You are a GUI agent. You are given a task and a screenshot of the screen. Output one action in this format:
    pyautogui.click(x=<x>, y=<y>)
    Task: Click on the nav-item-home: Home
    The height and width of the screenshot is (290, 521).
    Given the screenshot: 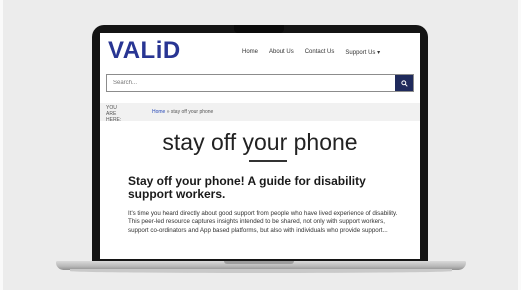 What is the action you would take?
    pyautogui.click(x=250, y=52)
    